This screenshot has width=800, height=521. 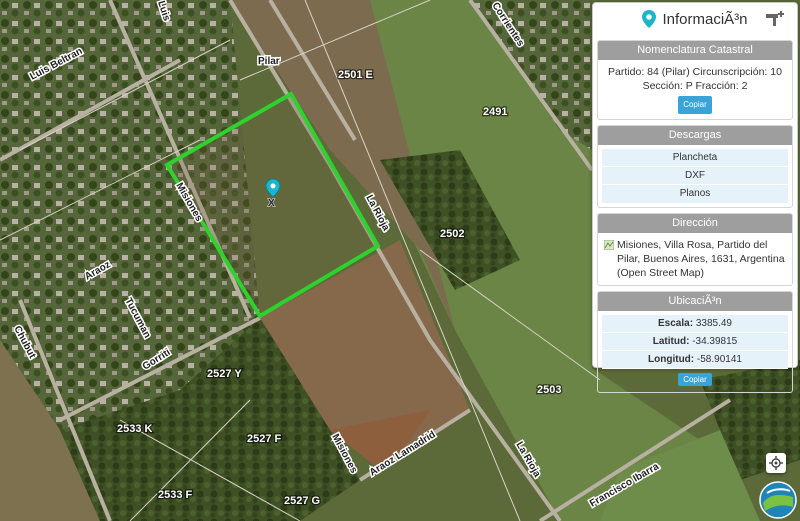 I want to click on ruler-tool-icon, so click(x=775, y=19).